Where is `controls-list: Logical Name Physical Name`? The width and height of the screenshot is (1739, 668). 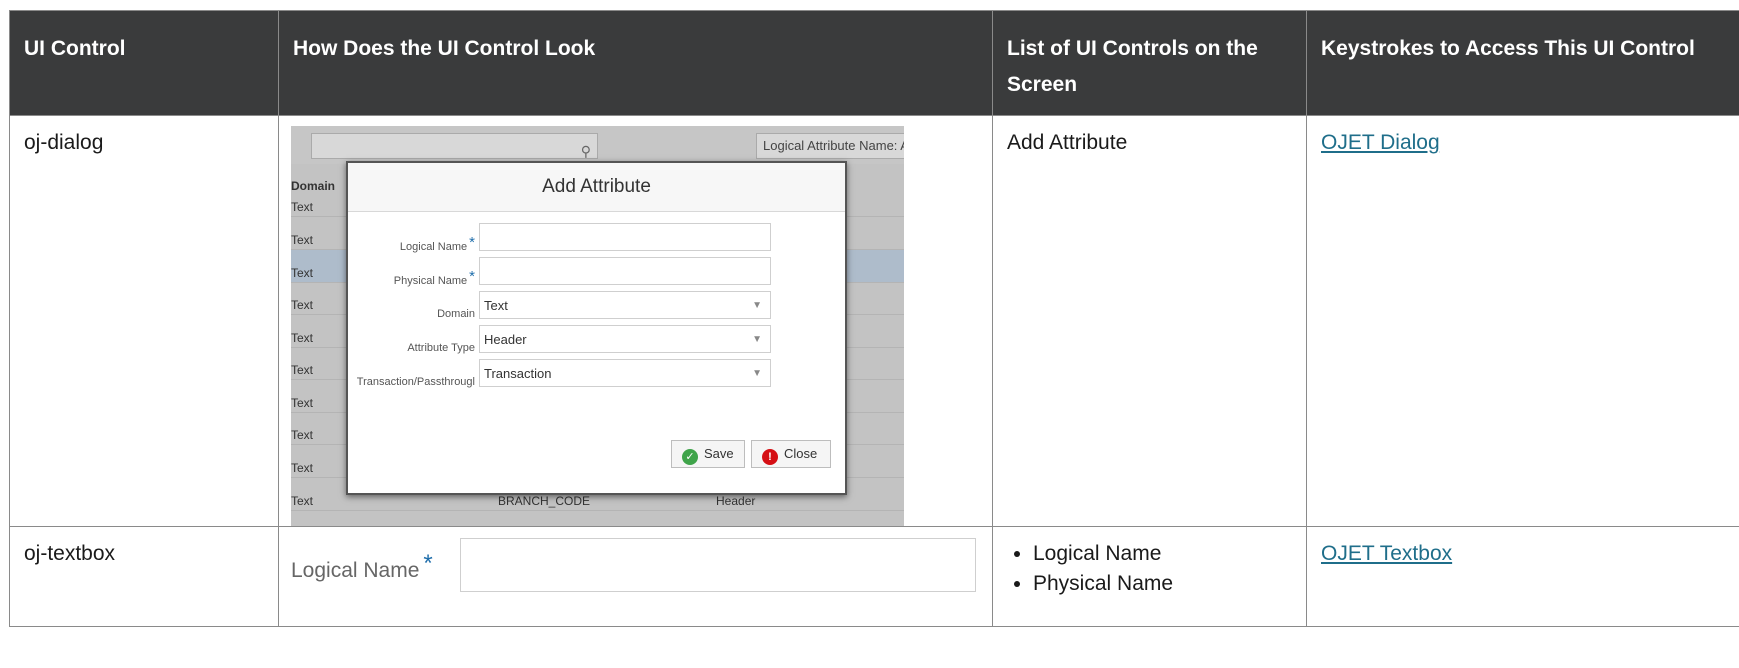 controls-list: Logical Name Physical Name is located at coordinates (1149, 576).